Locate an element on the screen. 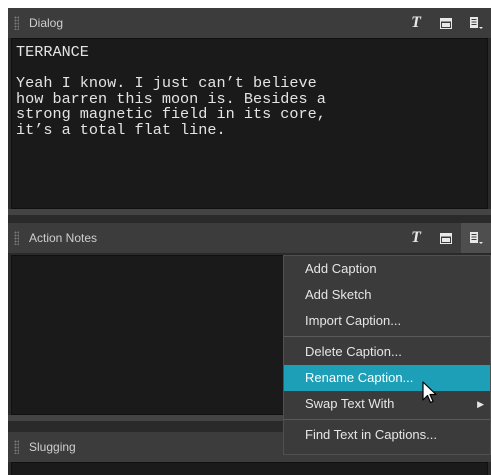 The width and height of the screenshot is (491, 475). menu-item-swap-text-label: Swap Text With is located at coordinates (350, 403).